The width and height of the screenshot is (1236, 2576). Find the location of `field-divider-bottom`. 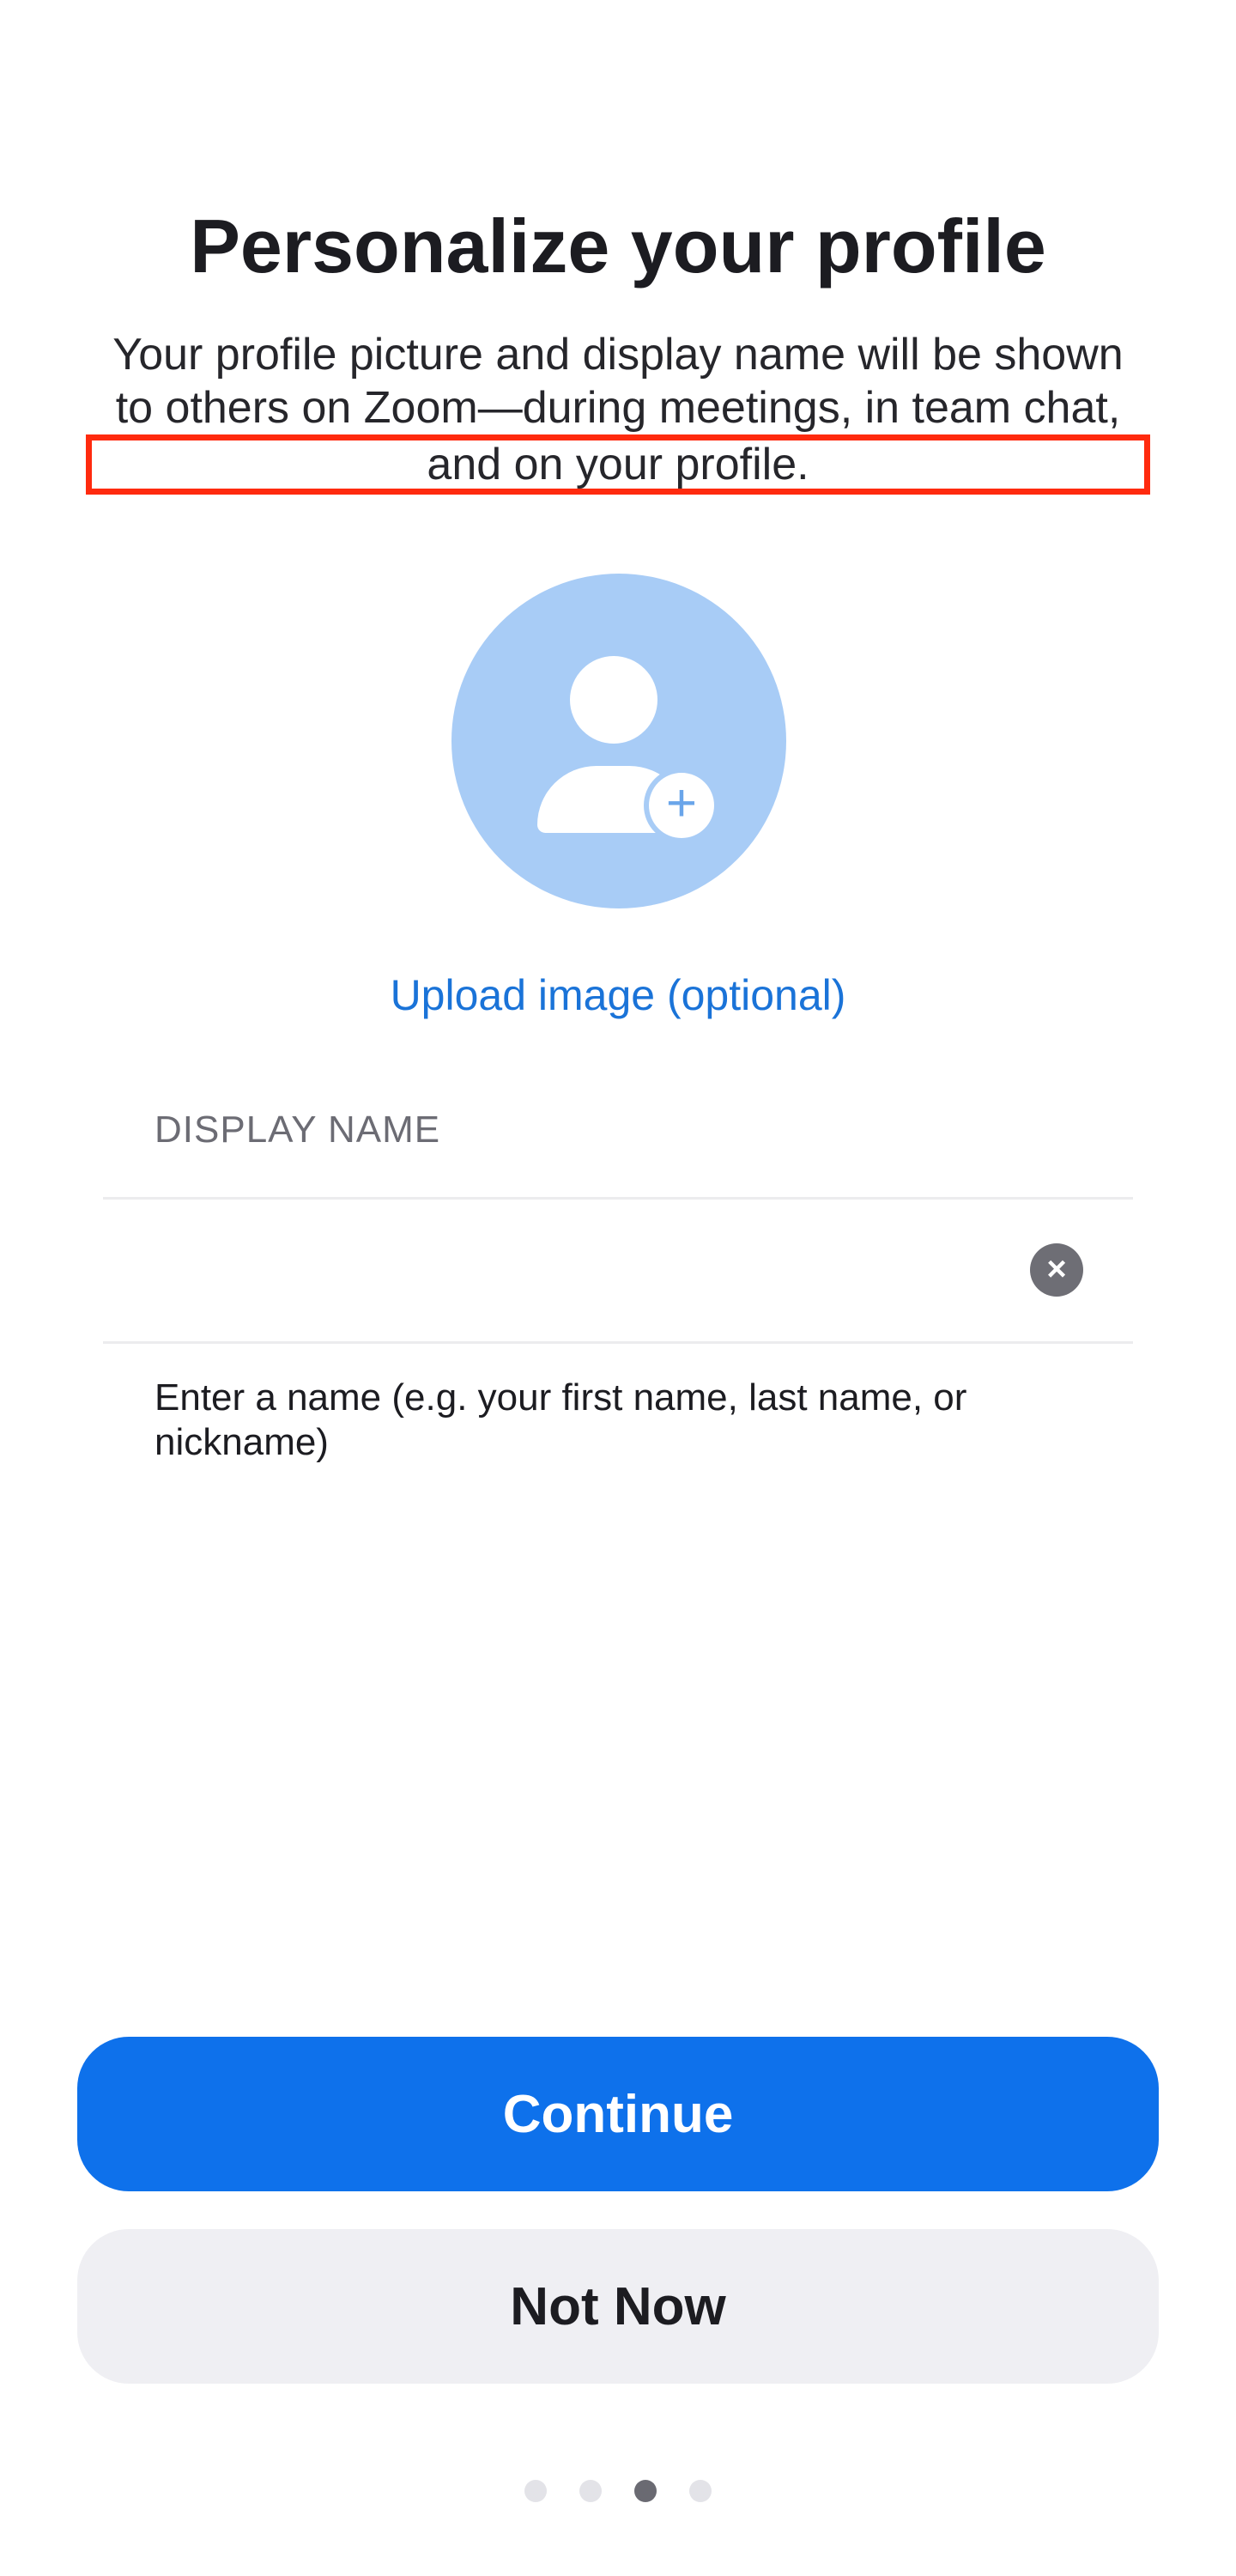

field-divider-bottom is located at coordinates (618, 1342).